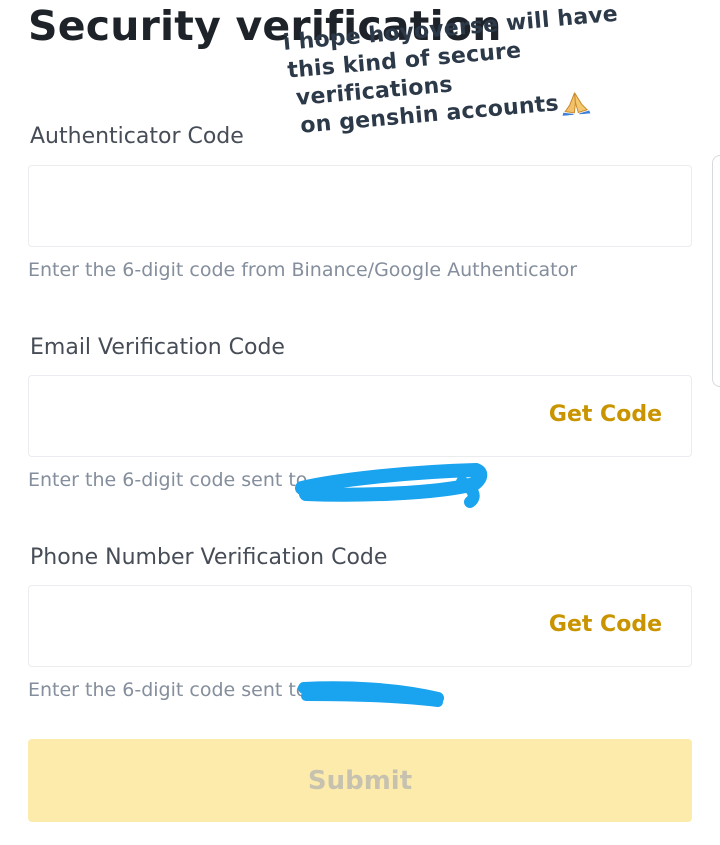 The image size is (720, 845). Describe the element at coordinates (391, 485) in the screenshot. I see `email-redaction-scribble` at that location.